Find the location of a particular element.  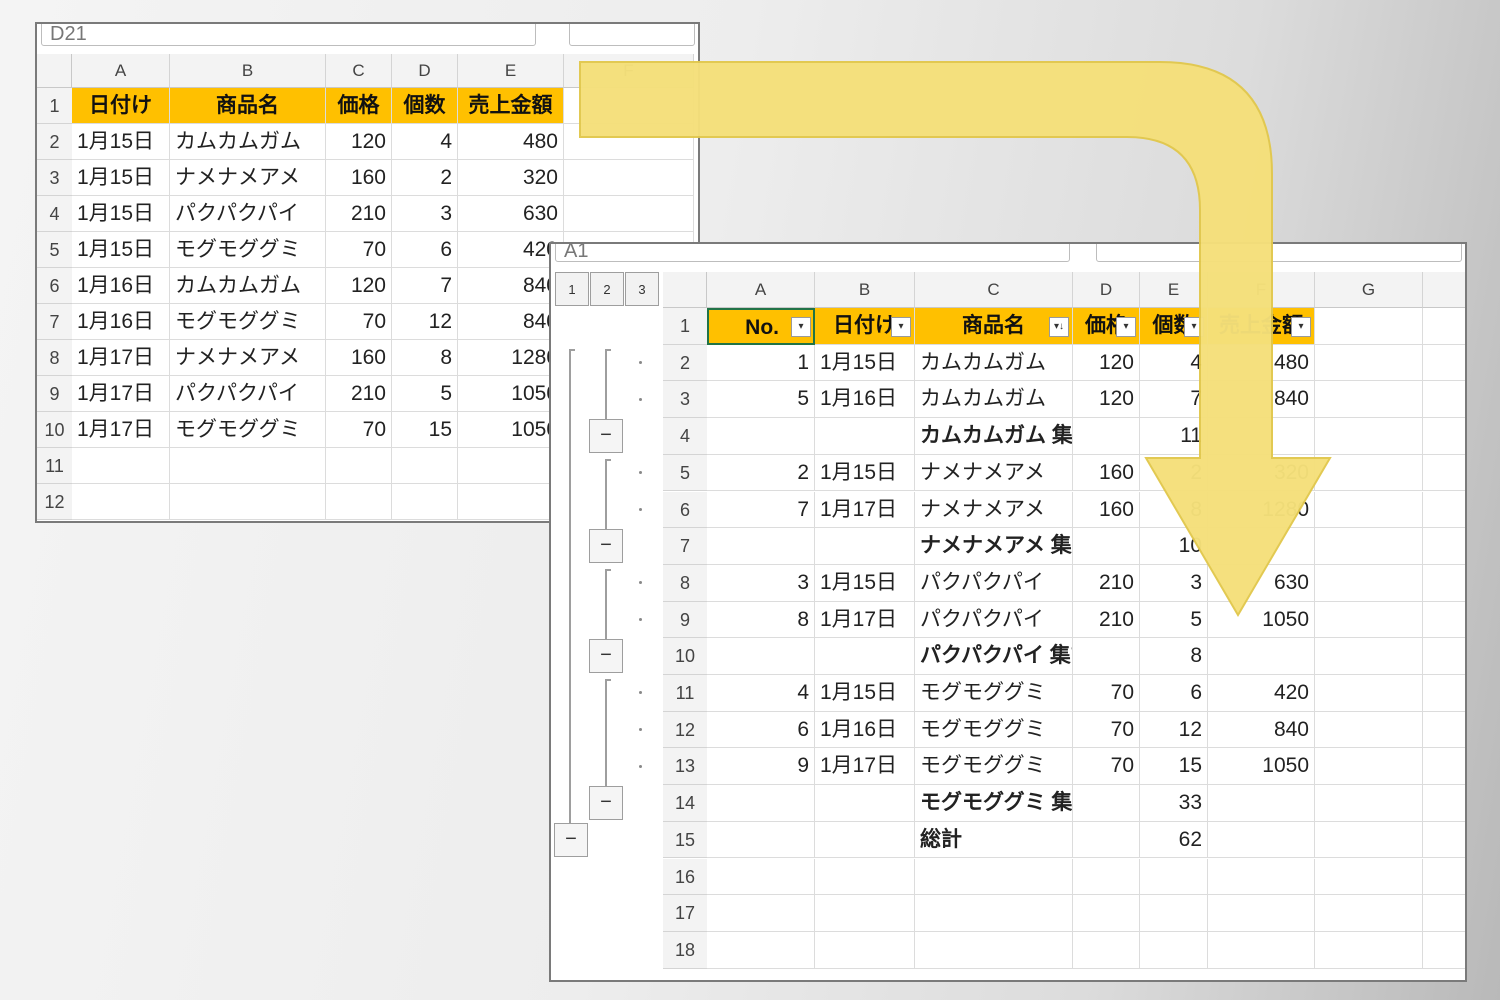

cell: 1月16日 is located at coordinates (121, 322).